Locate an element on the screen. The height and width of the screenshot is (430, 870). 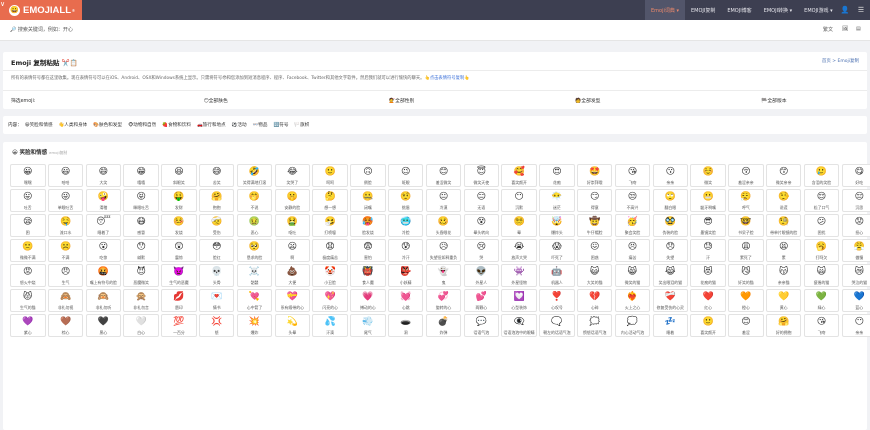
emoji-tile: 🖤 黑心 is located at coordinates (103, 326).